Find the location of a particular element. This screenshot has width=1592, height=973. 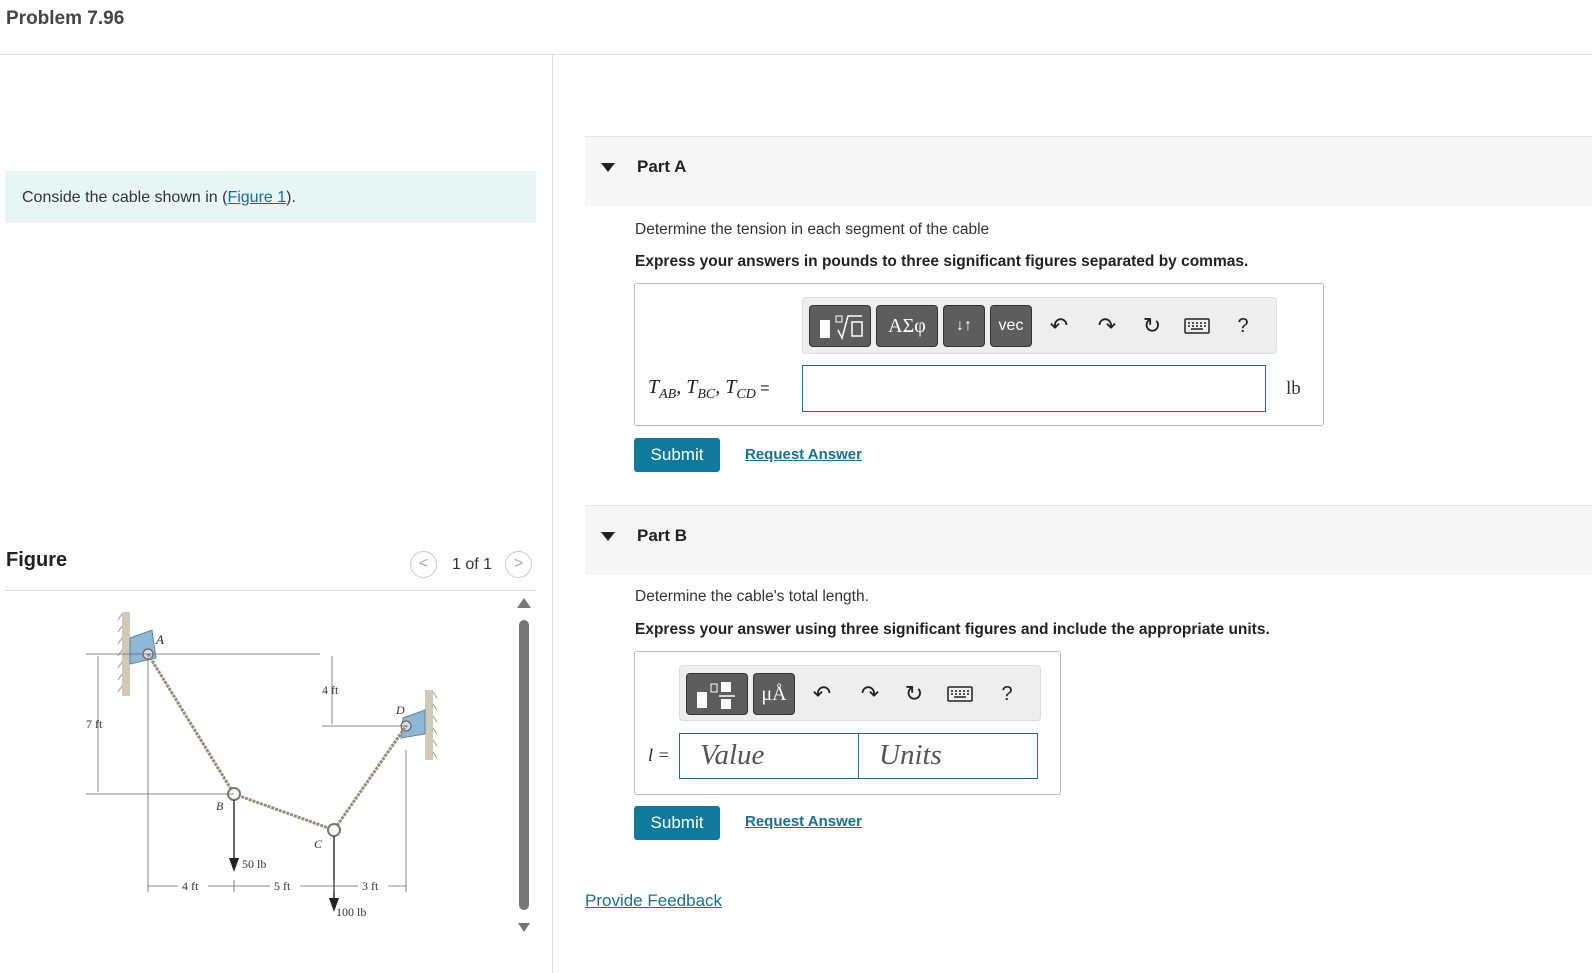

chevron-right-icon: > is located at coordinates (518, 563).